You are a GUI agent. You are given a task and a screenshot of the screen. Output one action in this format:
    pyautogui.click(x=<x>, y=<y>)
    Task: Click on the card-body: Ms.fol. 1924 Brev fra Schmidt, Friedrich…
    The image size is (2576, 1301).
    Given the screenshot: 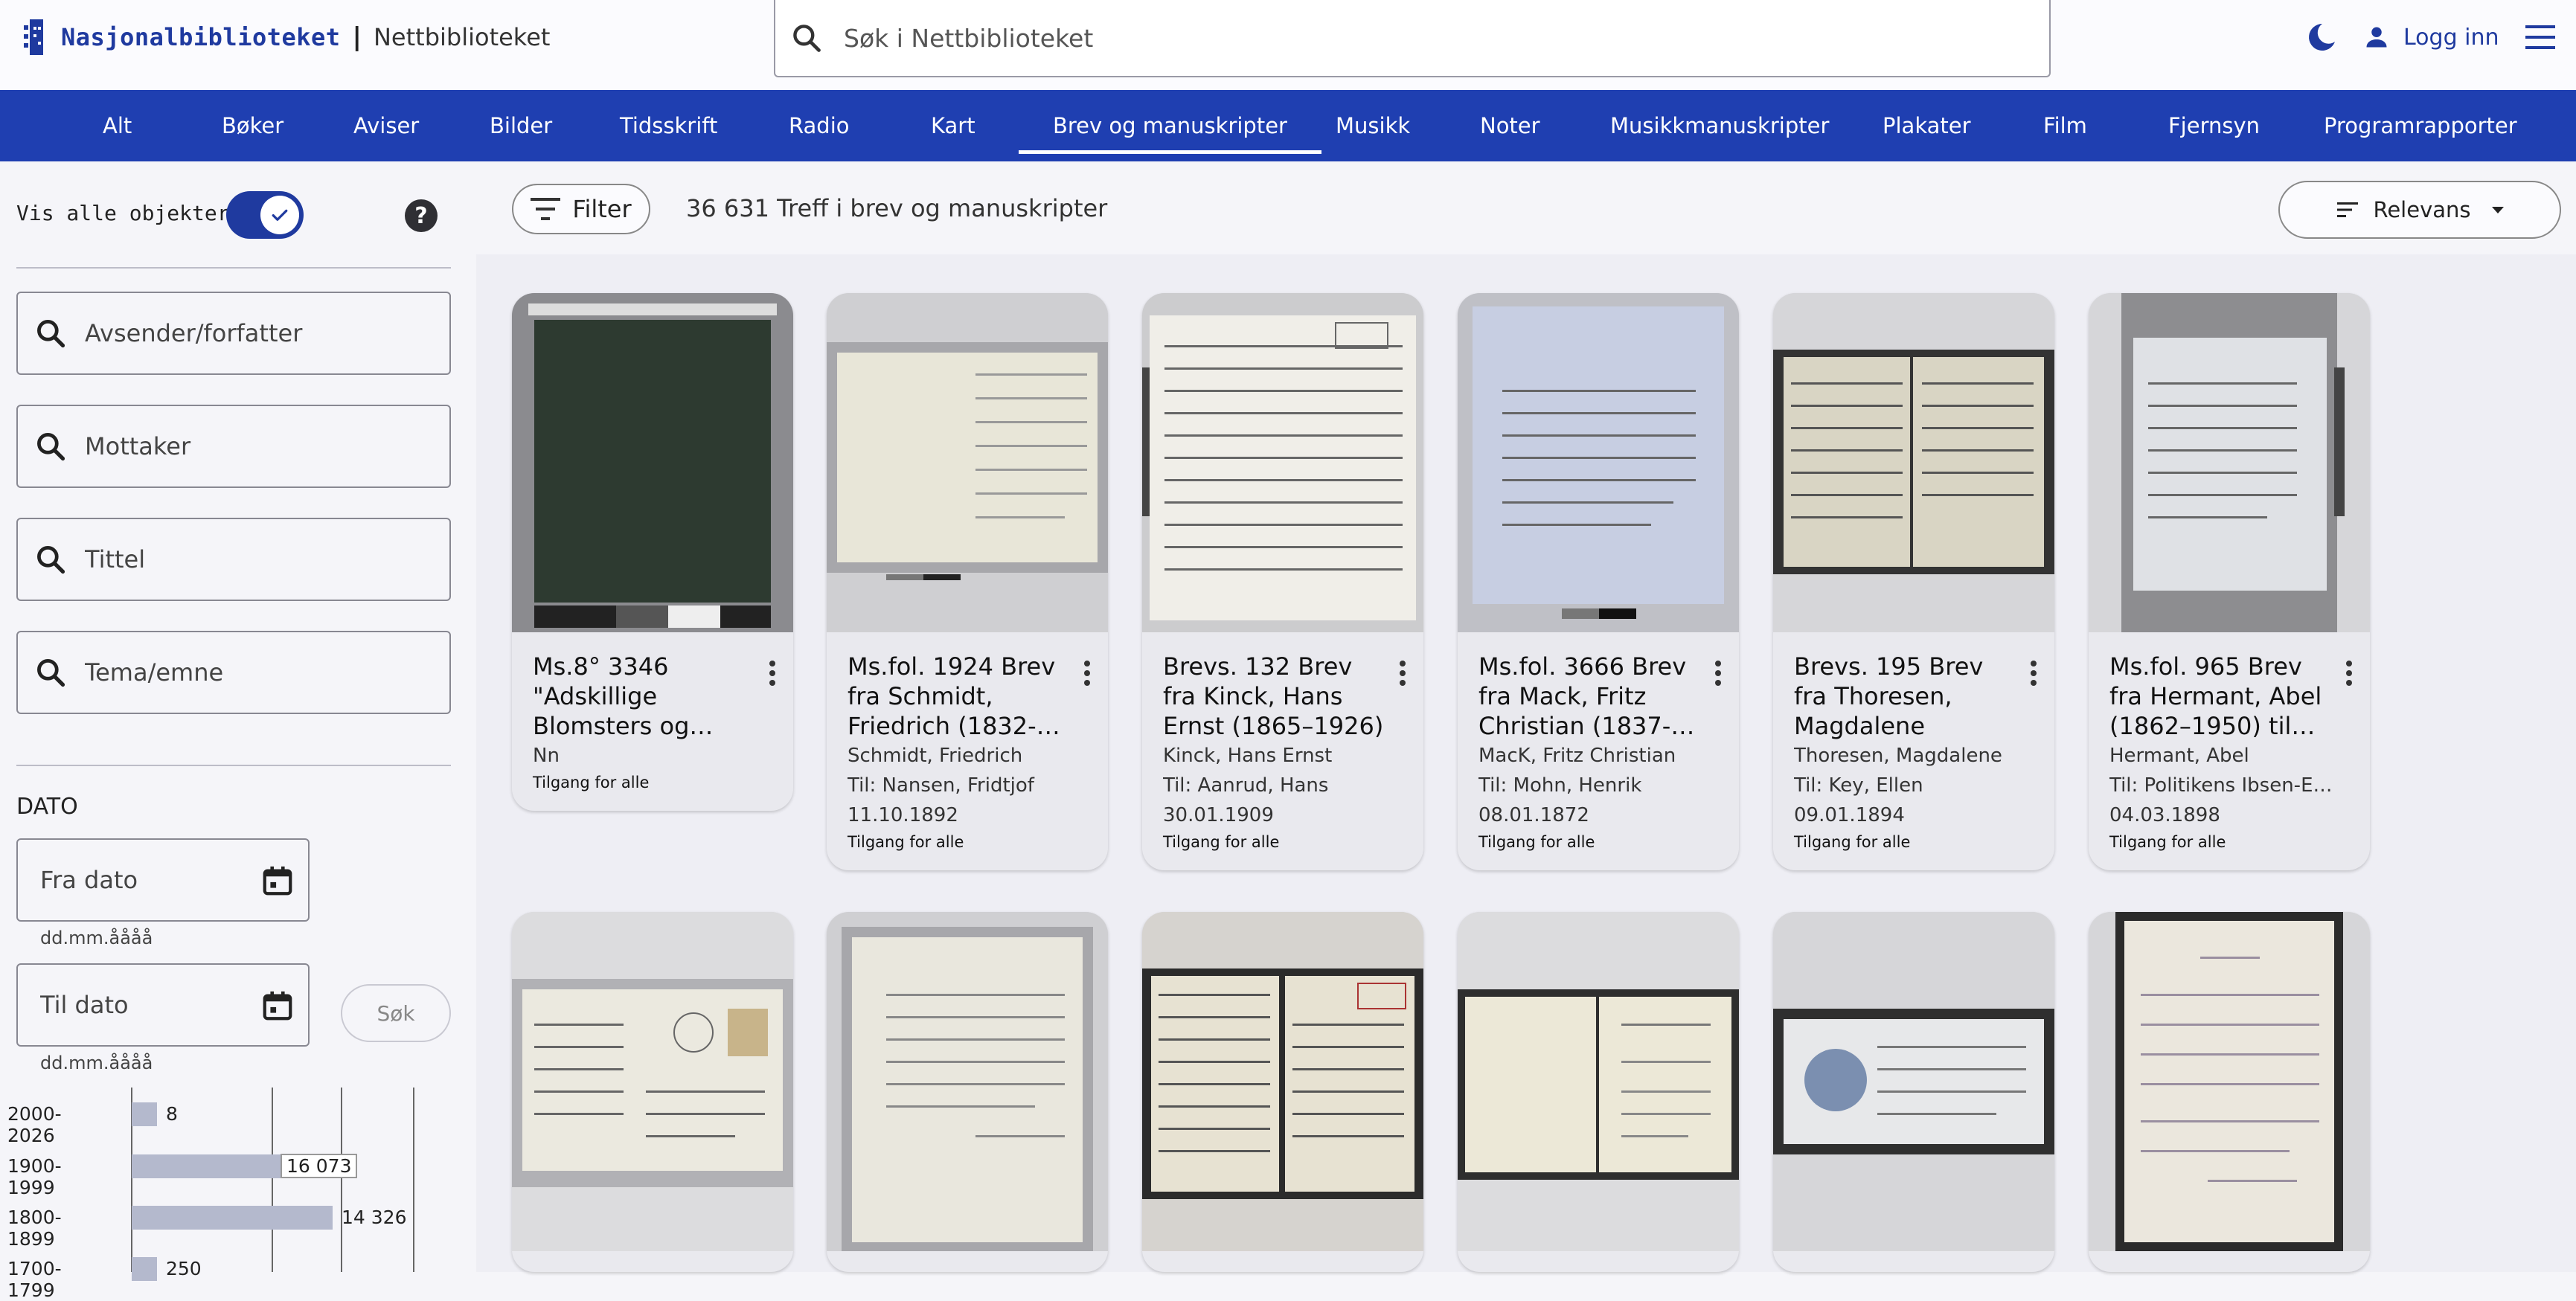 What is the action you would take?
    pyautogui.click(x=967, y=751)
    